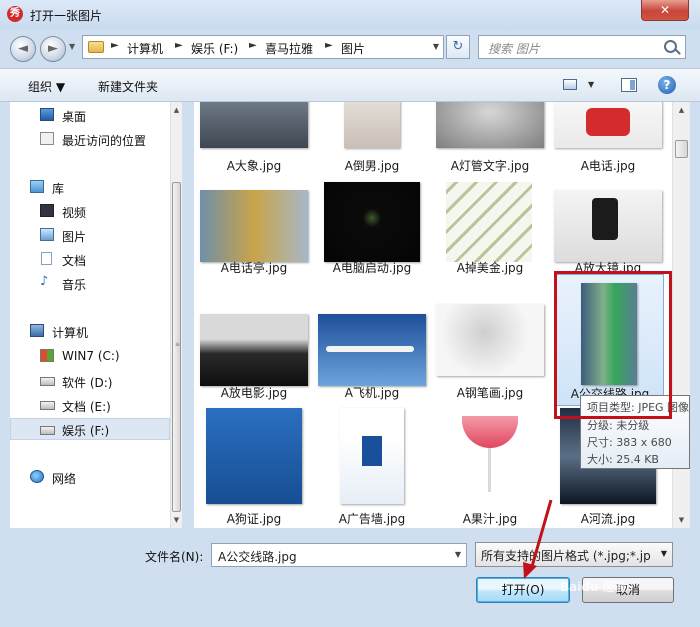 This screenshot has height=627, width=700. What do you see at coordinates (681, 149) in the screenshot?
I see `scrollbar-thumb` at bounding box center [681, 149].